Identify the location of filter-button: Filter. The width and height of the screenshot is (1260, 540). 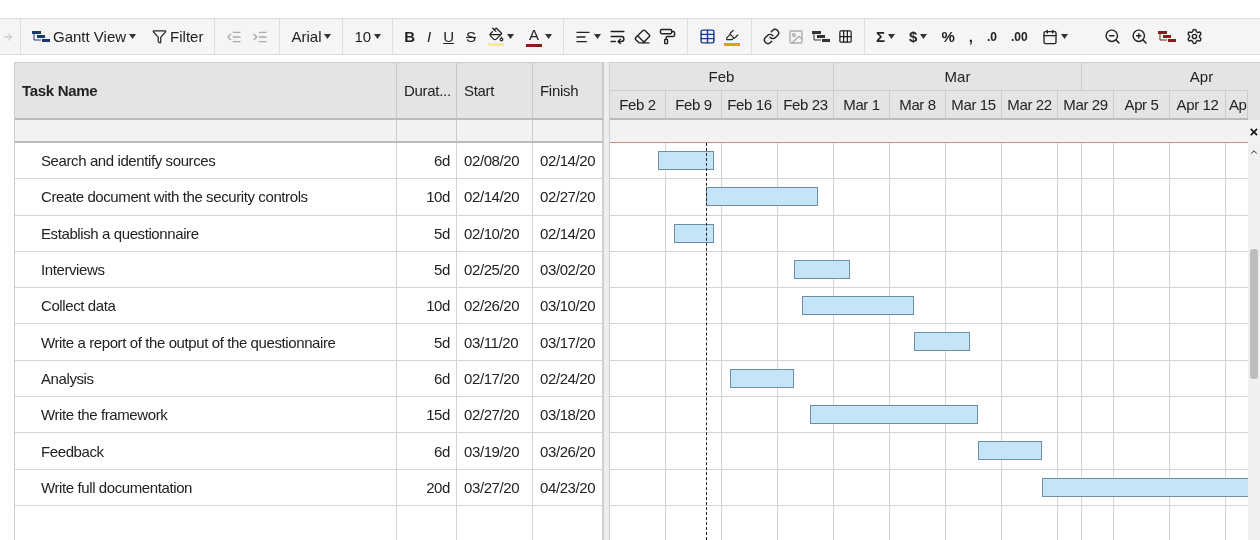
(178, 36).